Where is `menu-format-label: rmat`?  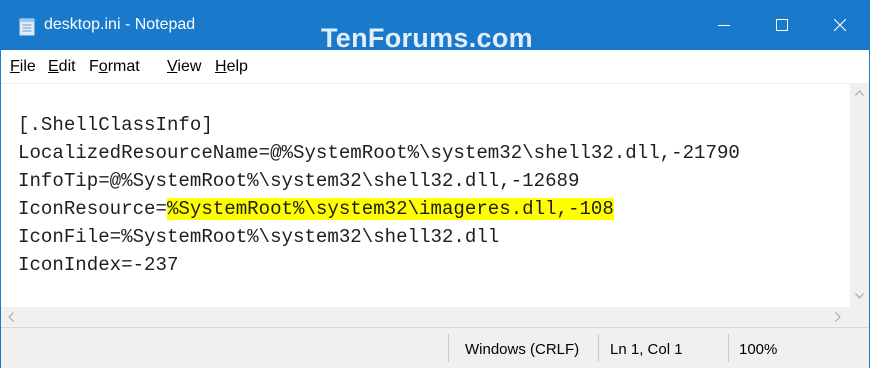 menu-format-label: rmat is located at coordinates (123, 66).